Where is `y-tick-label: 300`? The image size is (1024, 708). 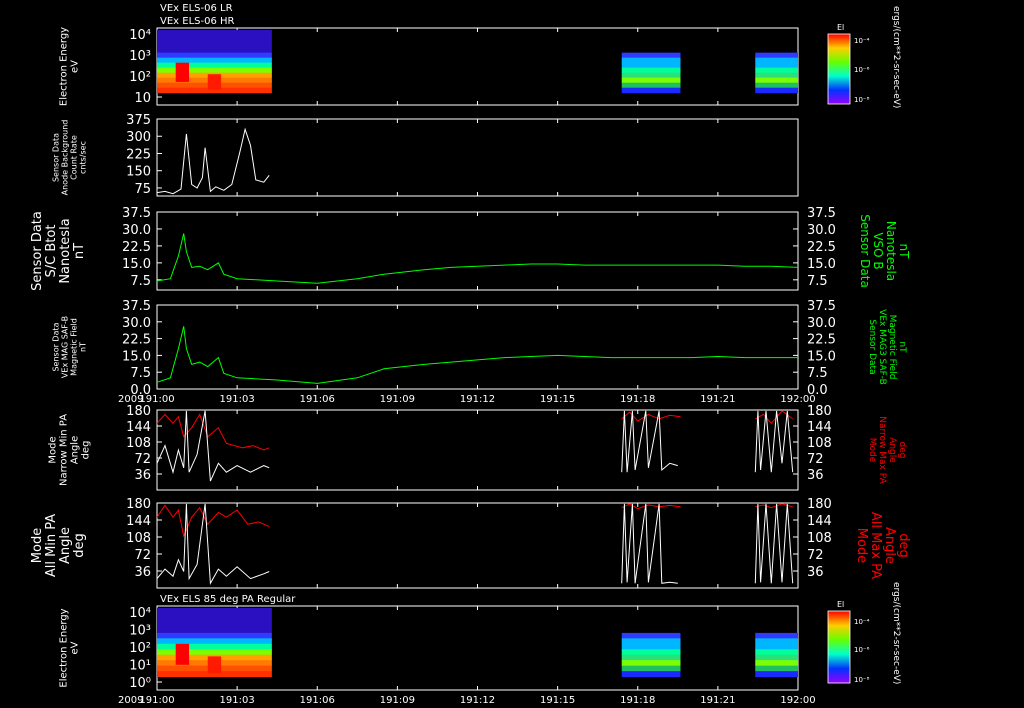
y-tick-label: 300 is located at coordinates (138, 137).